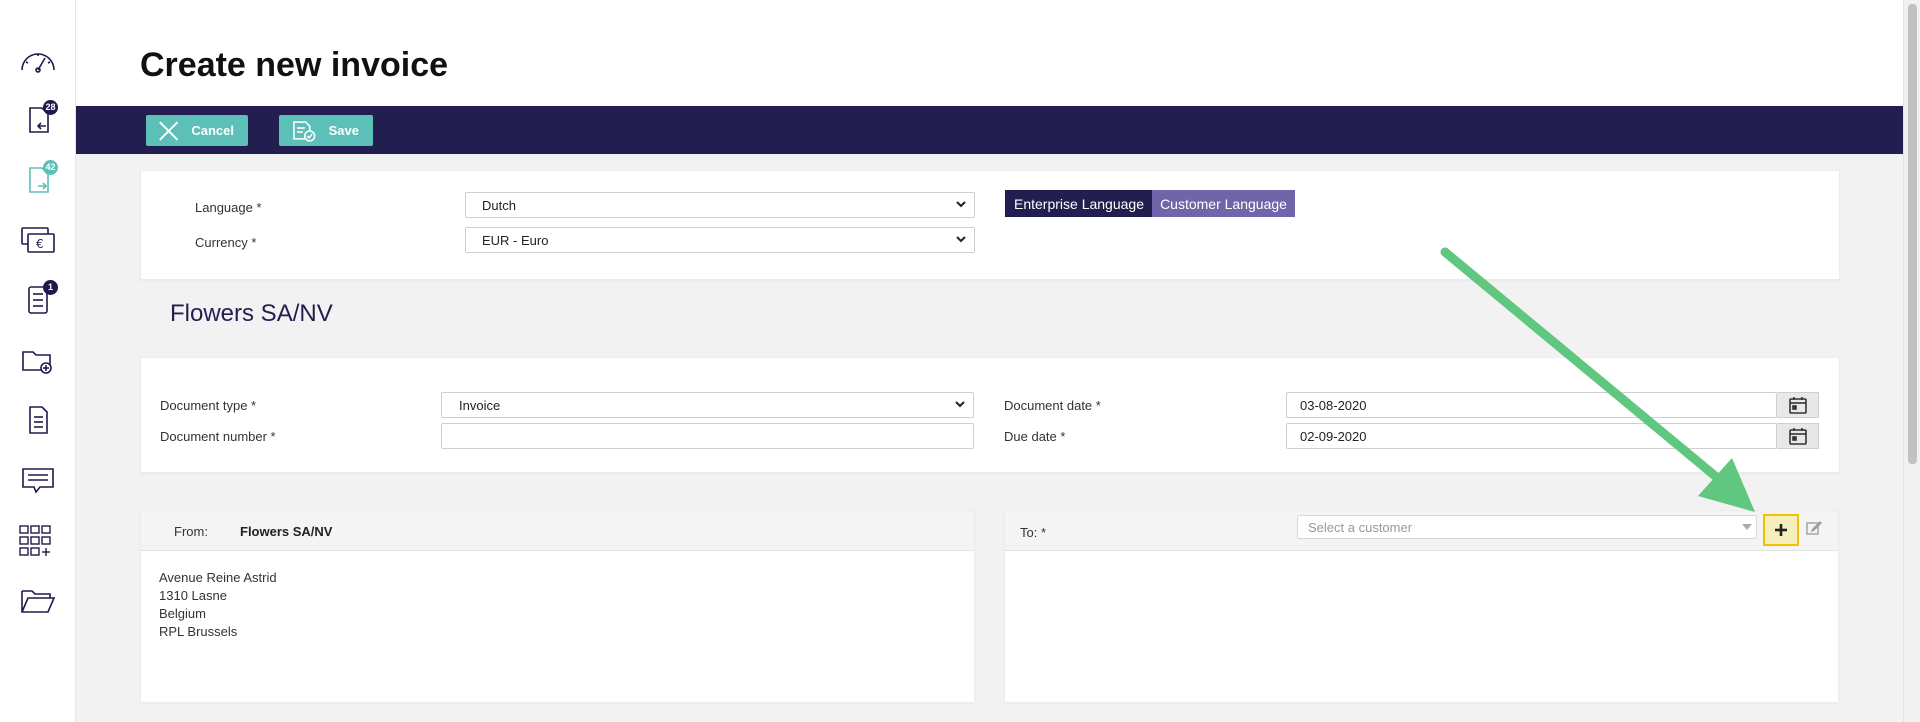 The height and width of the screenshot is (722, 1920). I want to click on outgoing-count-badge: 42, so click(50, 167).